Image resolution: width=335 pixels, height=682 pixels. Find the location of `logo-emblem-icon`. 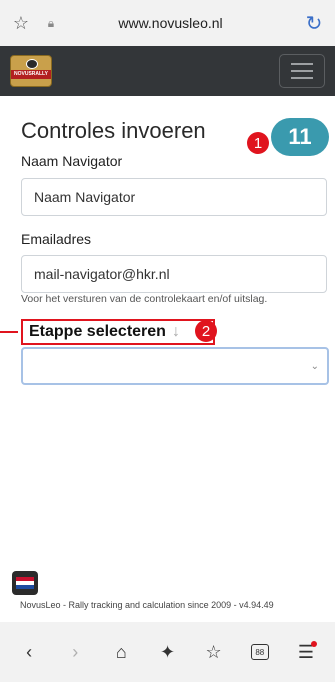

logo-emblem-icon is located at coordinates (32, 64).